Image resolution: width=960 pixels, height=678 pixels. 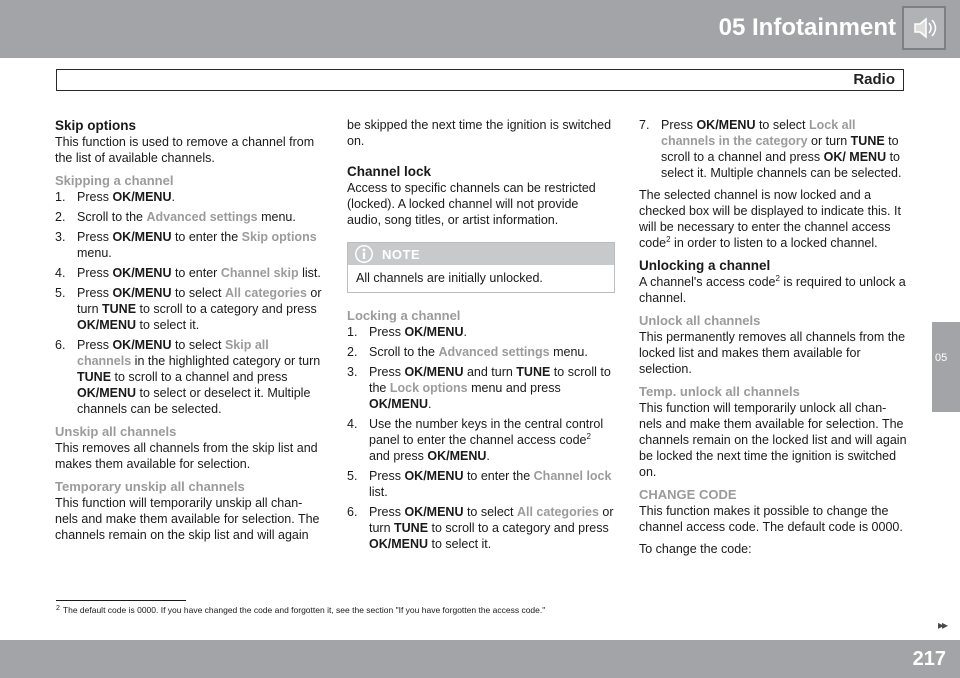 What do you see at coordinates (929, 659) in the screenshot?
I see `page-number: 217` at bounding box center [929, 659].